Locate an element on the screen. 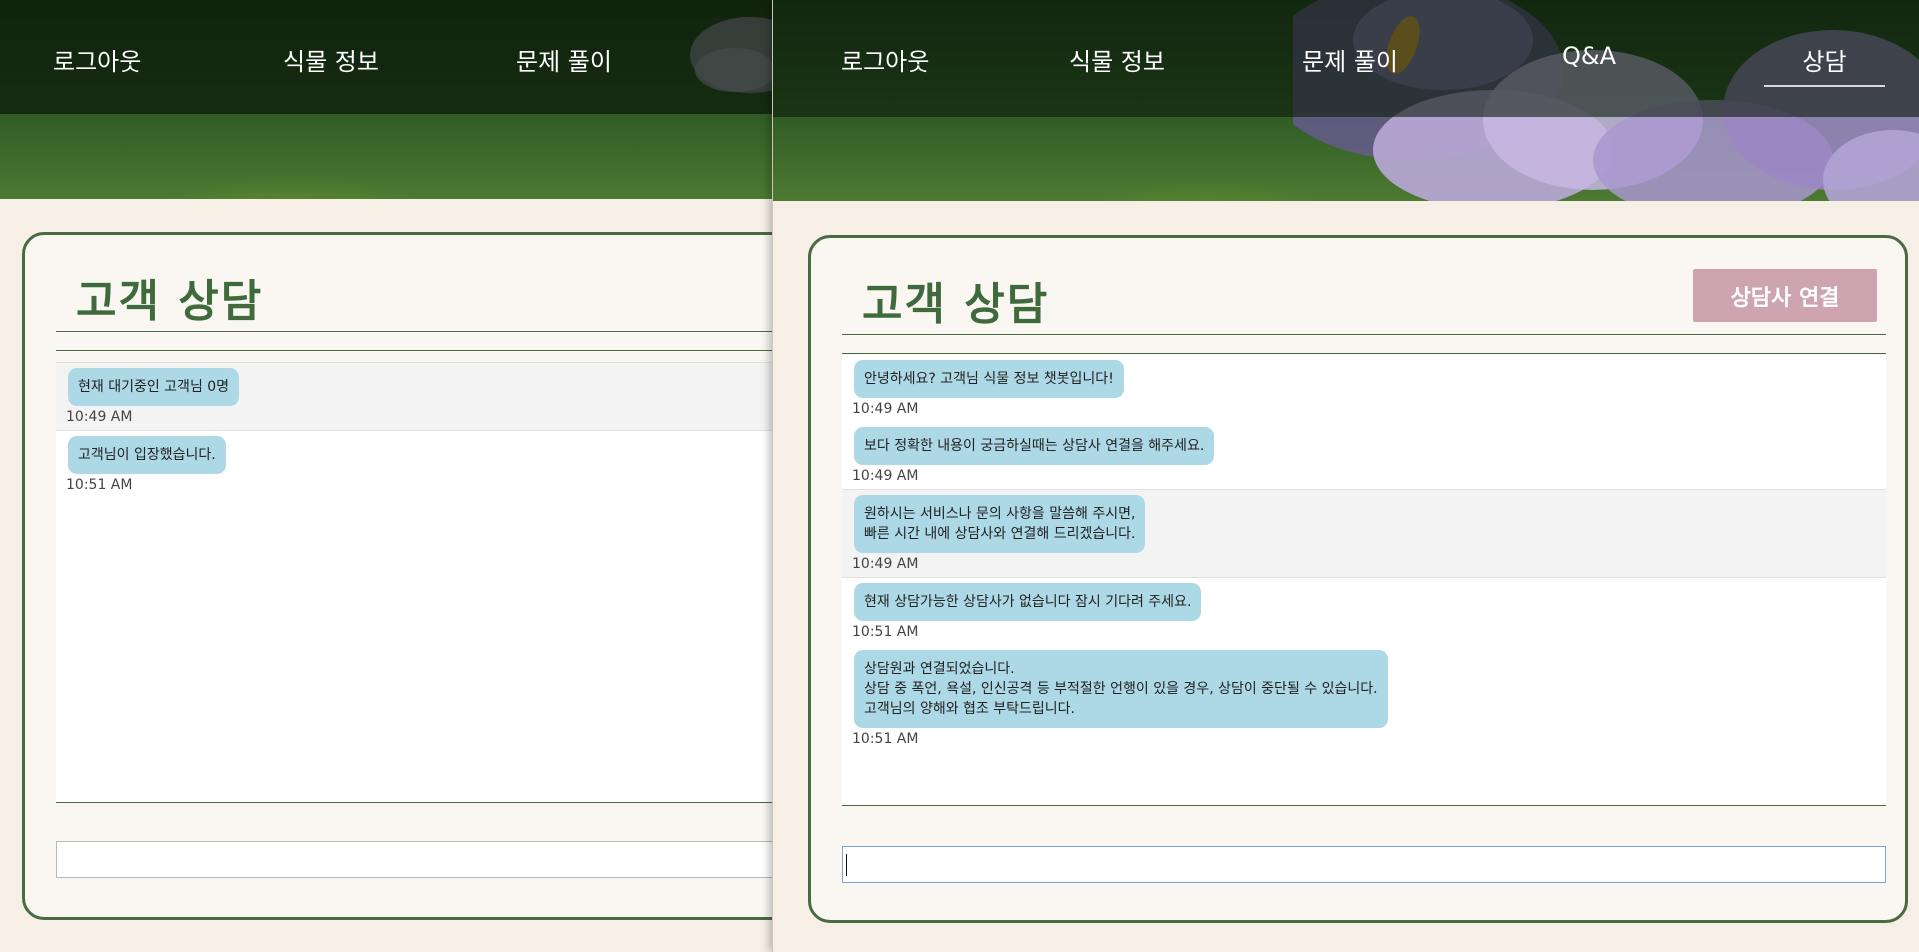  nav-consult: 상담 is located at coordinates (1824, 64).